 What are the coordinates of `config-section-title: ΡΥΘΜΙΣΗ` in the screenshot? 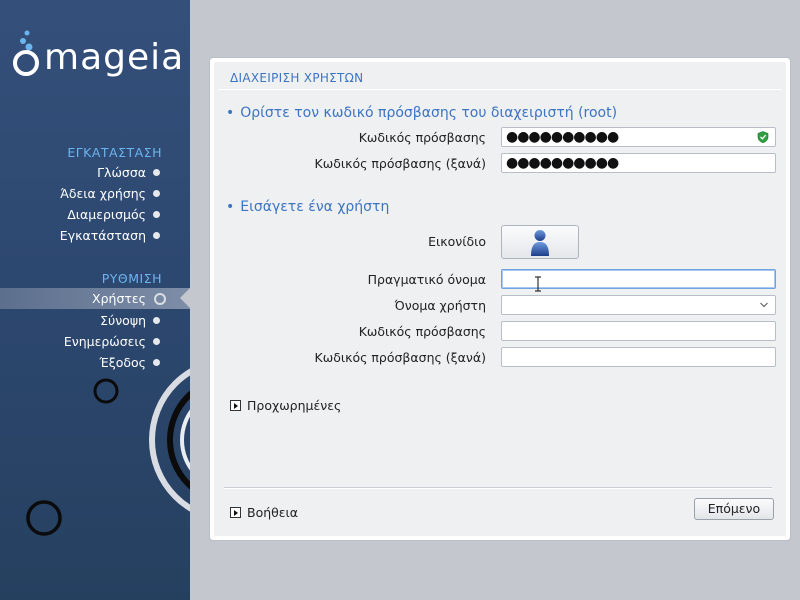 It's located at (131, 278).